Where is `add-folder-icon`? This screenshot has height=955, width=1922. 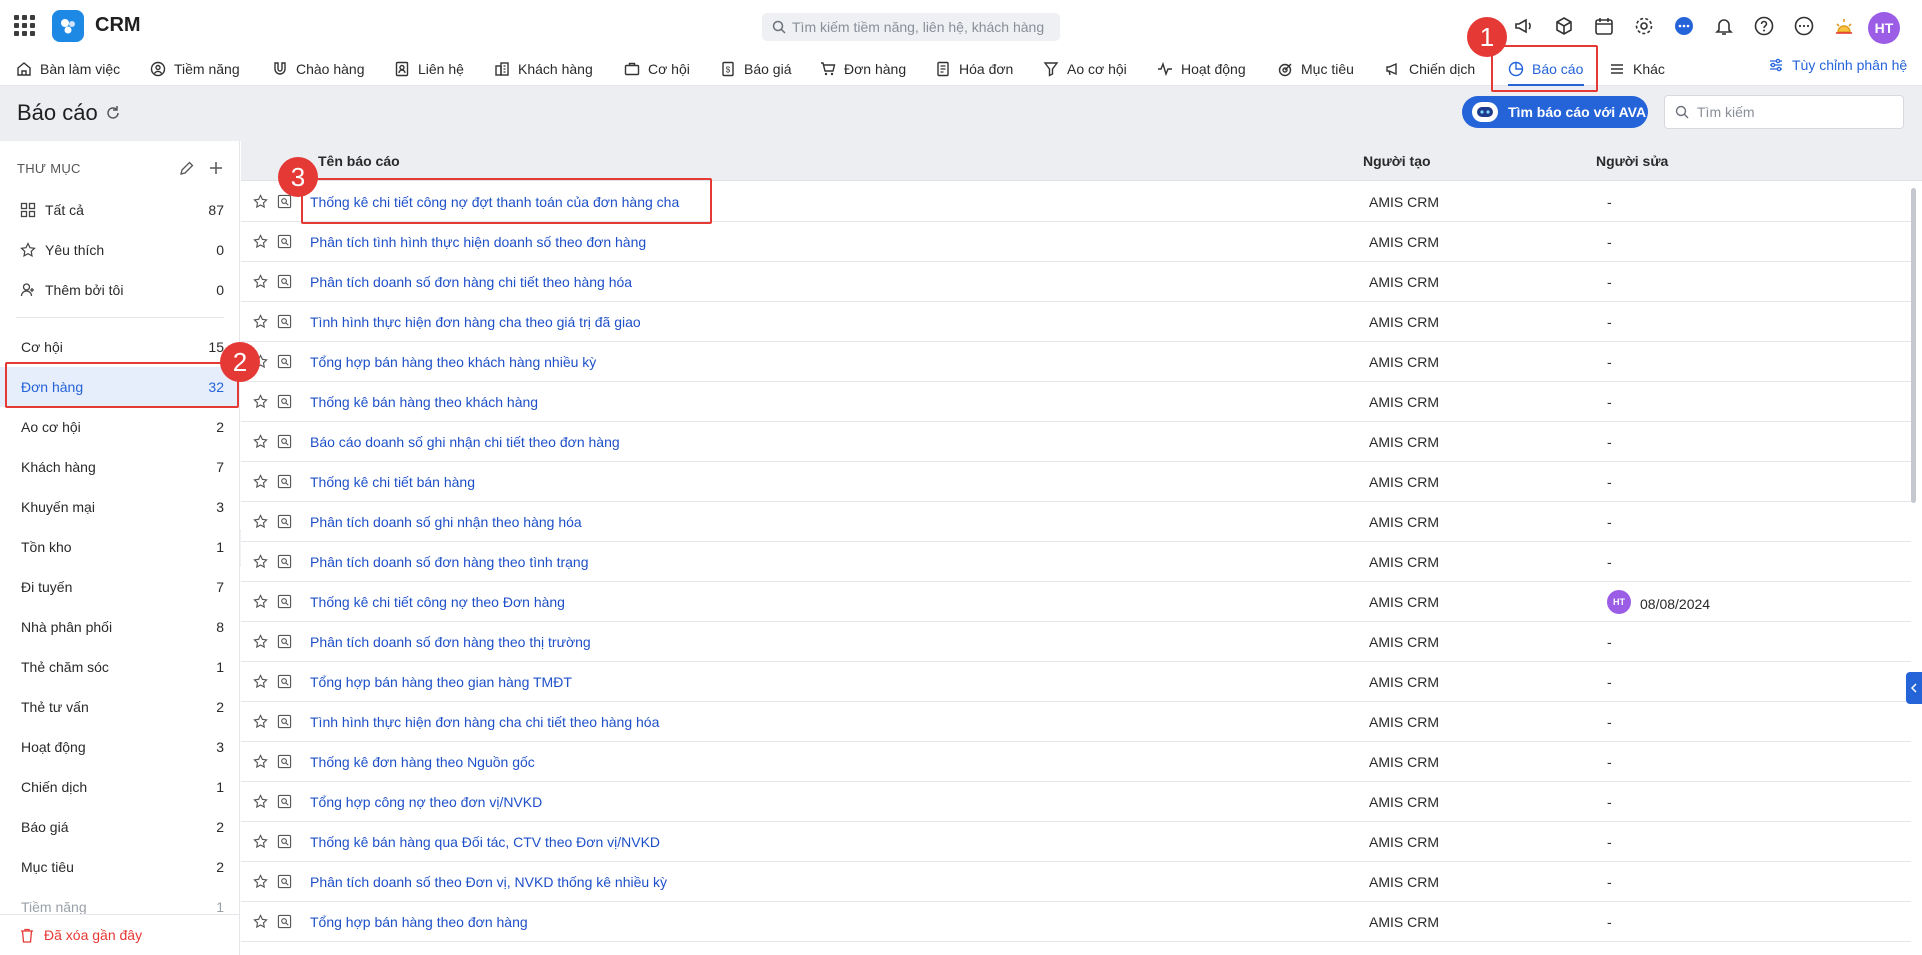
add-folder-icon is located at coordinates (216, 169).